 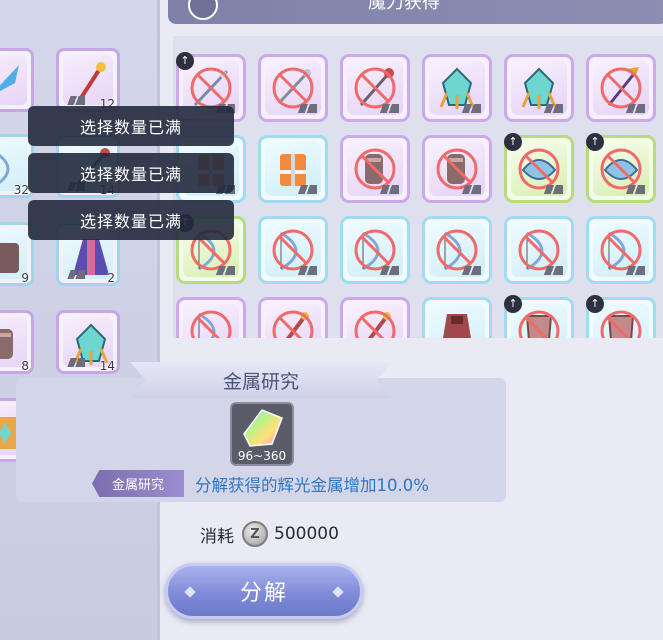 What do you see at coordinates (255, 534) in the screenshot?
I see `zeny-coin-icon: Z` at bounding box center [255, 534].